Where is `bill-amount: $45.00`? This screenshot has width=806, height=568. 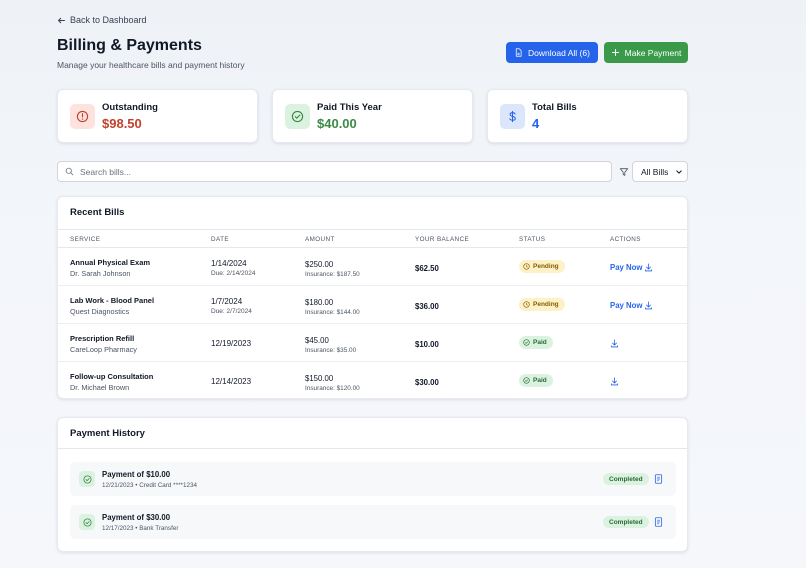
bill-amount: $45.00 is located at coordinates (317, 340).